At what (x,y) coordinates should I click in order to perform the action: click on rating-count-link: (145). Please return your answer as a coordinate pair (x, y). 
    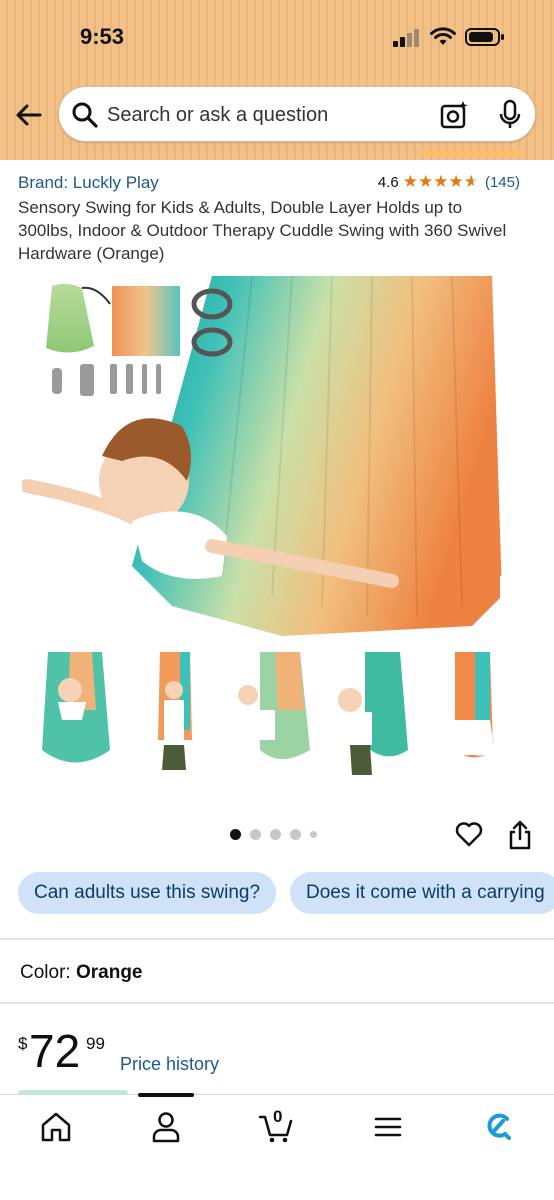
    Looking at the image, I should click on (502, 182).